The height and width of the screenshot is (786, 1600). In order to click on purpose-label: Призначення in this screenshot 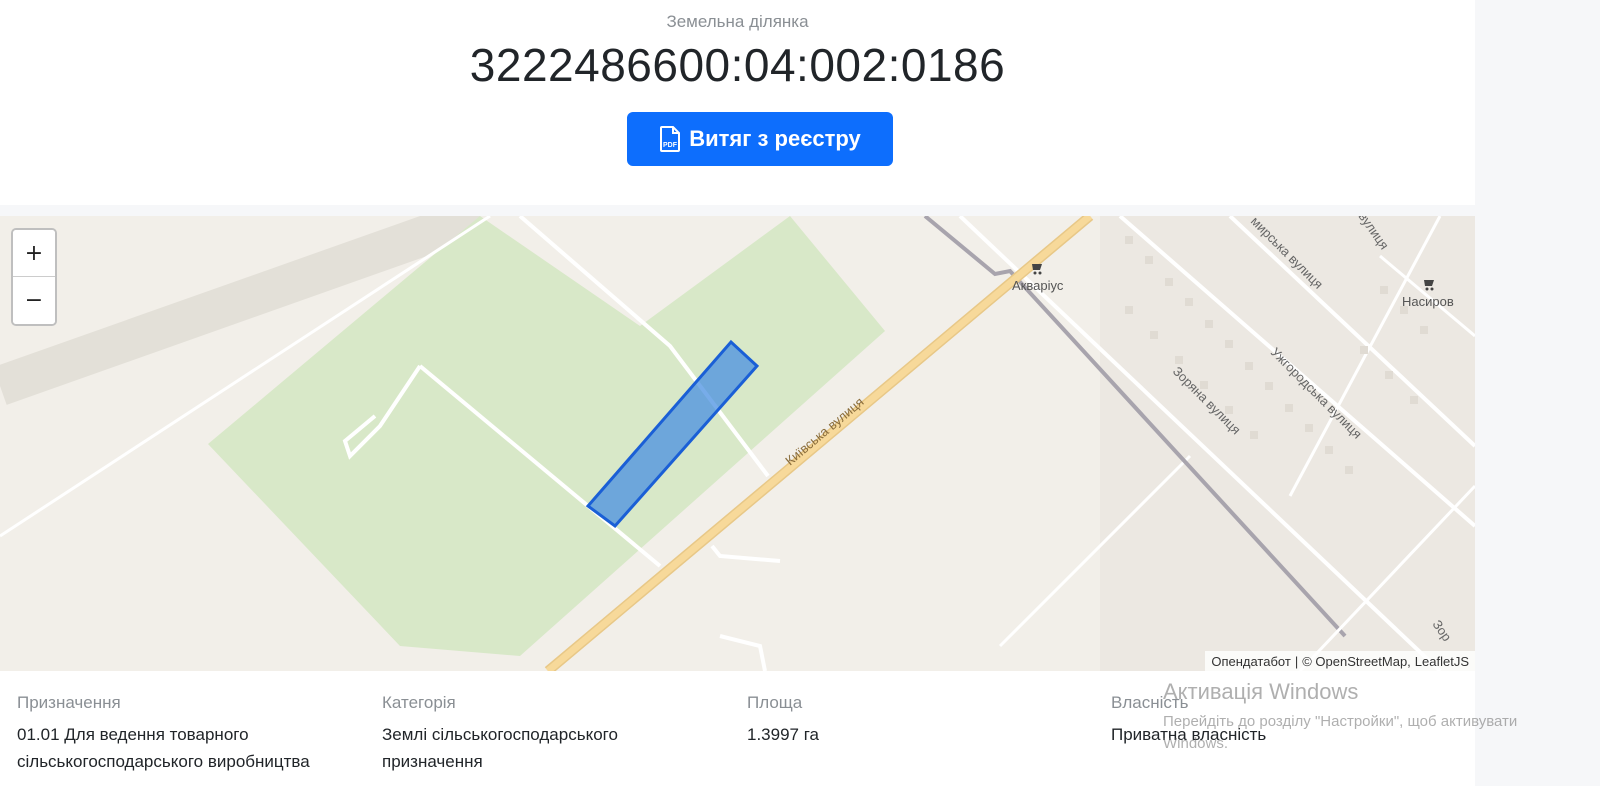, I will do `click(69, 702)`.